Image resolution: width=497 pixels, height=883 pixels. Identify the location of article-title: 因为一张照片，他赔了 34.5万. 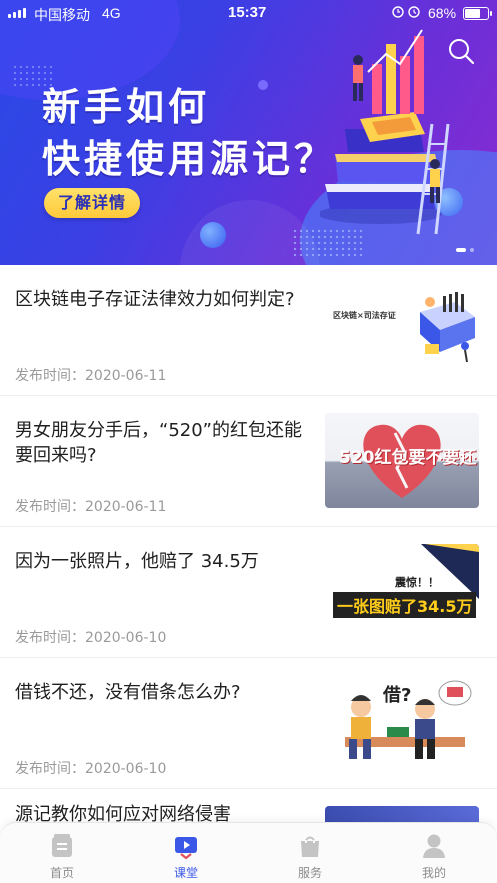
(137, 561).